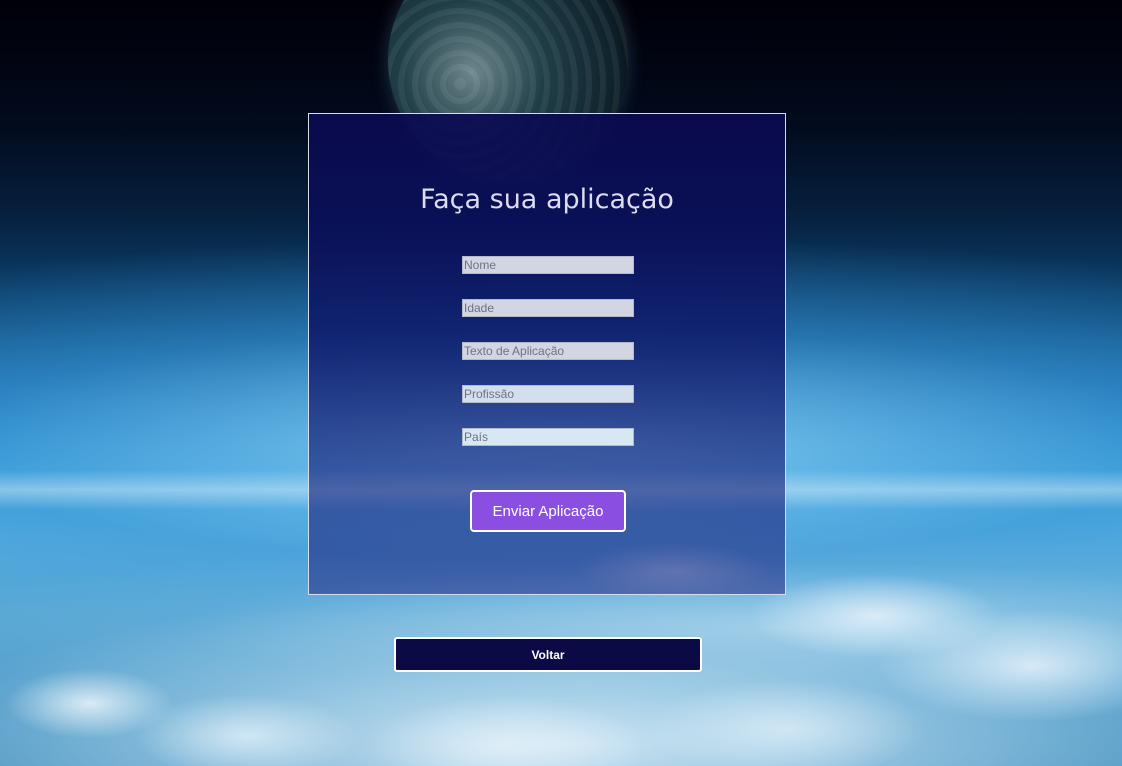 The width and height of the screenshot is (1122, 766). What do you see at coordinates (548, 654) in the screenshot?
I see `back-button: Voltar` at bounding box center [548, 654].